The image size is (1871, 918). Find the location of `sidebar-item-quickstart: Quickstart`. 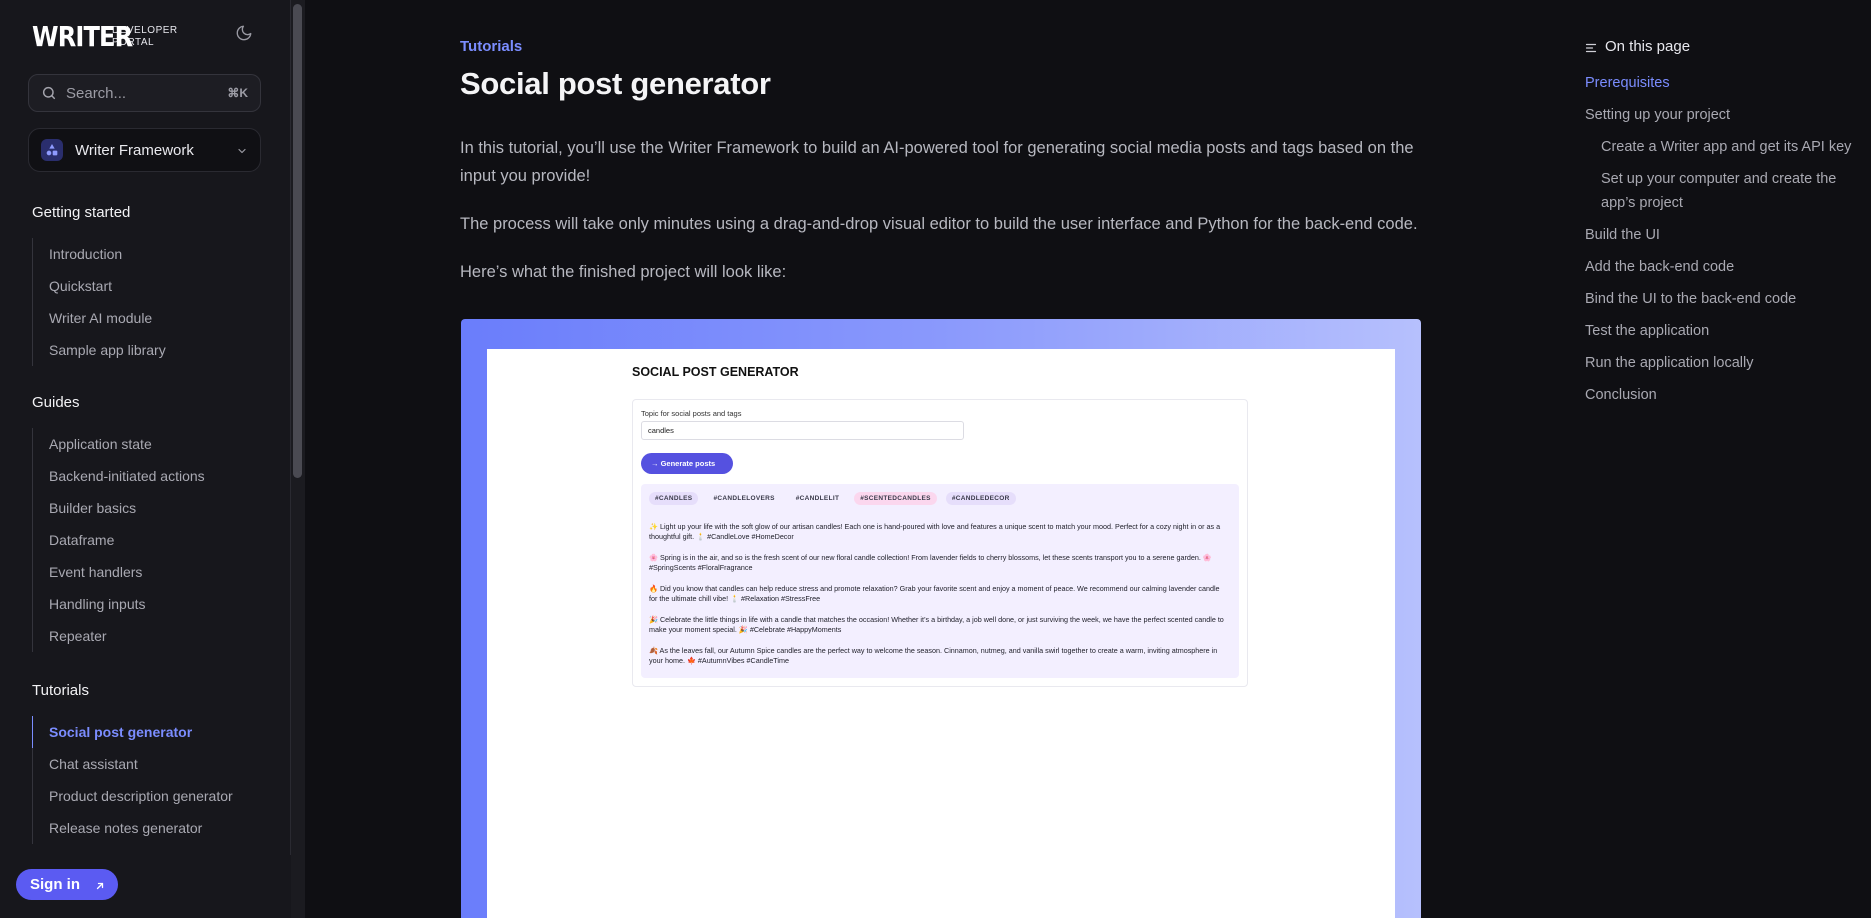

sidebar-item-quickstart: Quickstart is located at coordinates (99, 286).